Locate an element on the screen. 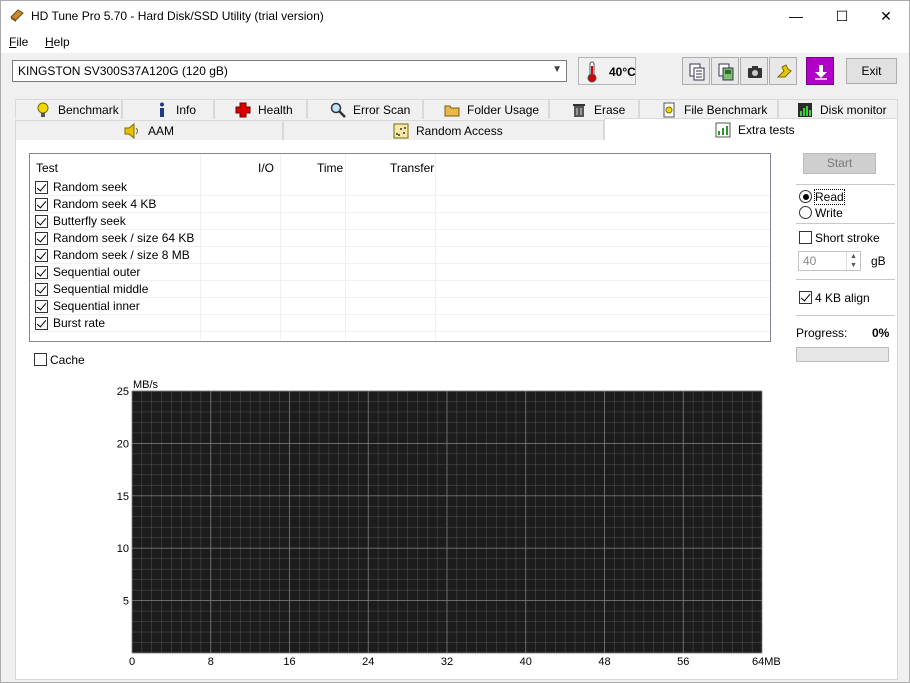 The image size is (910, 683). copy-screenshot-icon is located at coordinates (726, 72).